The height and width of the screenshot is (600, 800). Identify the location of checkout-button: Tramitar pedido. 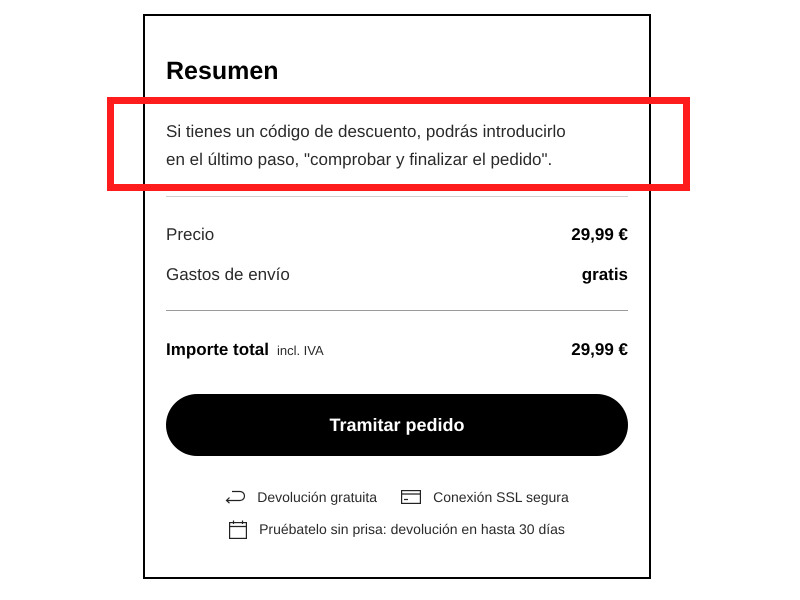
(397, 425).